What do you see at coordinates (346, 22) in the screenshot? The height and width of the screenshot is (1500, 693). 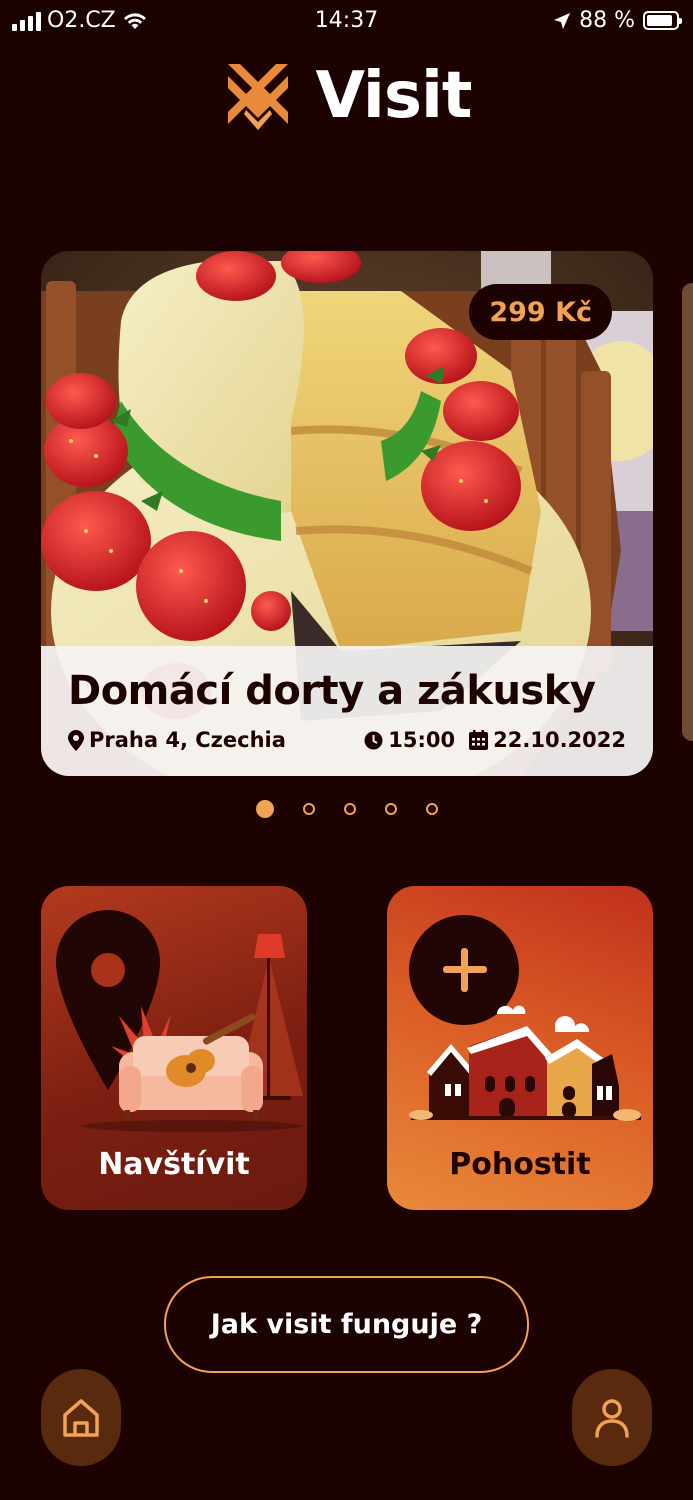 I see `status-bar: O2.CZ 14:37 88 %` at bounding box center [346, 22].